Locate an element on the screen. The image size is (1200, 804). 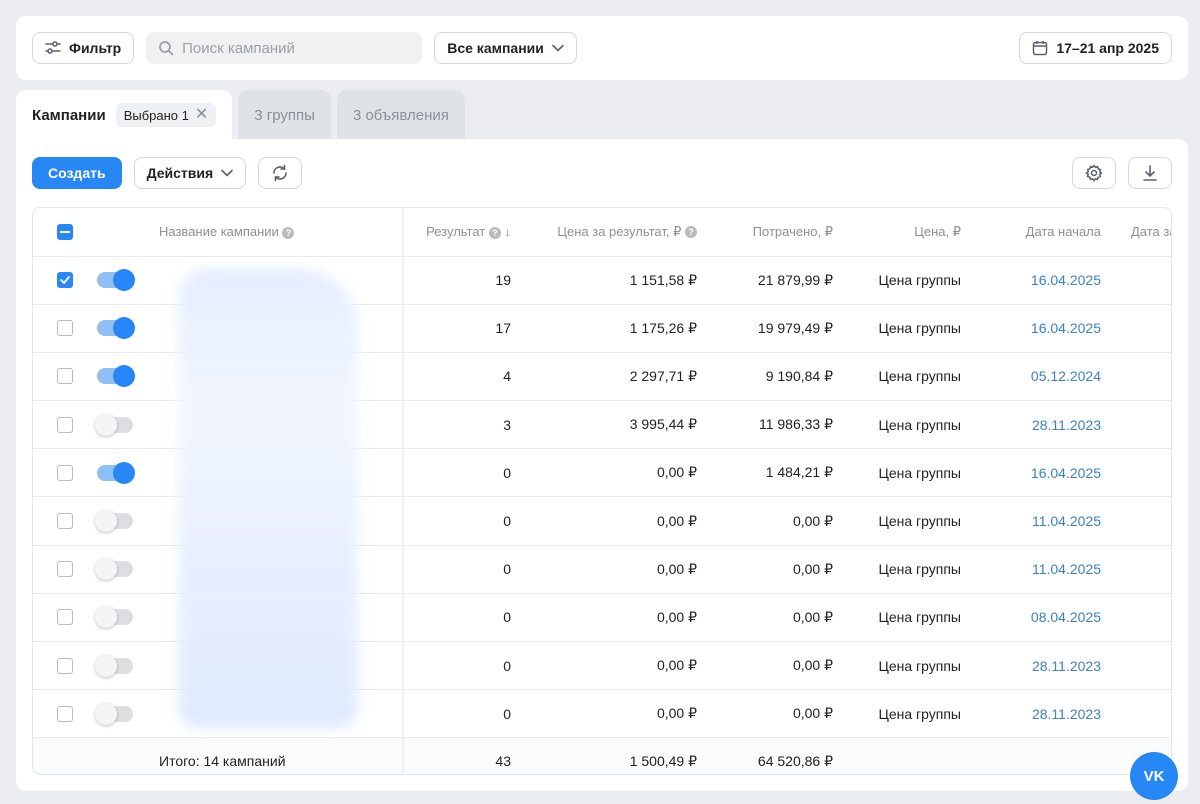
price-cell: Цена группы is located at coordinates (905, 569).